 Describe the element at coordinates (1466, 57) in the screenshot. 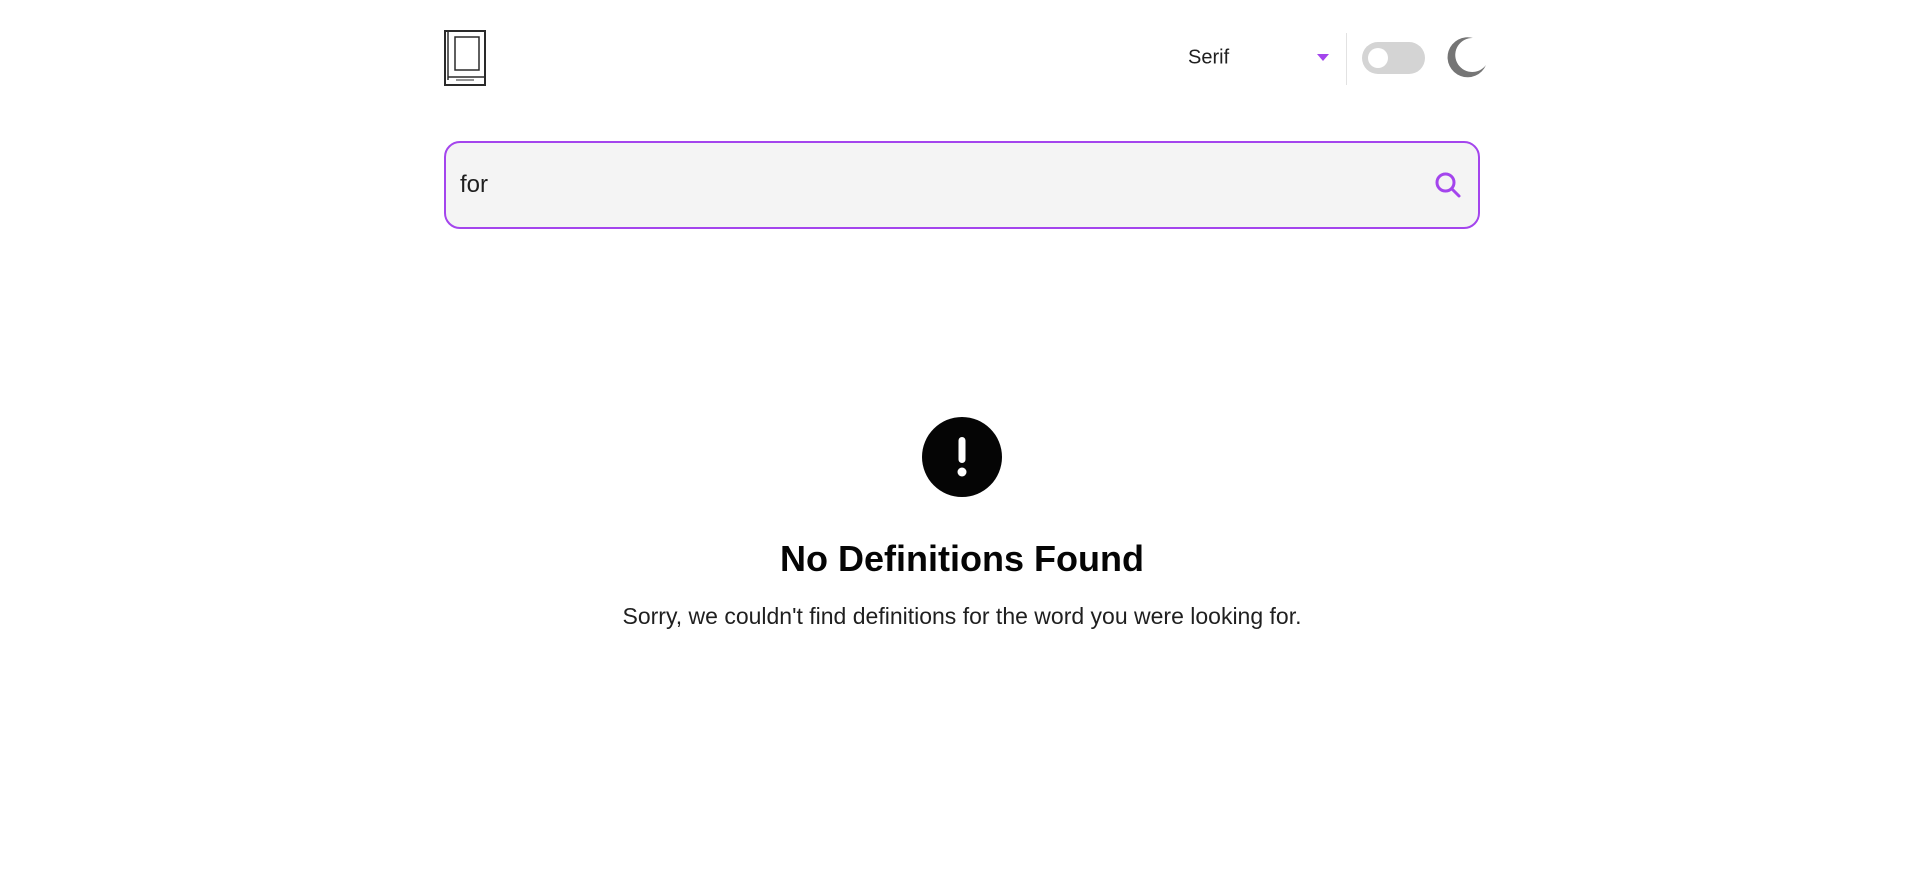

I see `moon-icon` at that location.